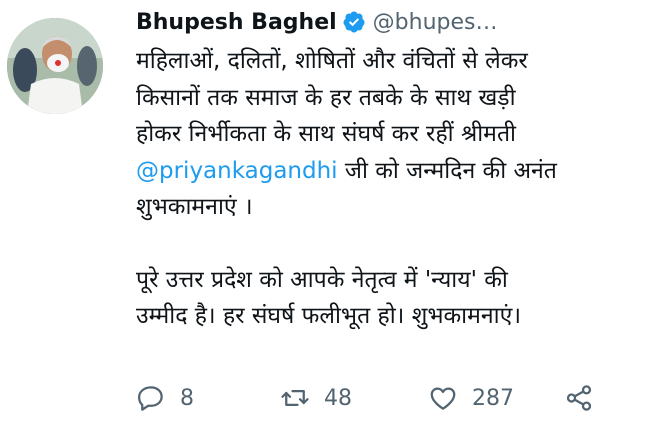 Image resolution: width=654 pixels, height=423 pixels. Describe the element at coordinates (295, 398) in the screenshot. I see `retweet-icon` at that location.